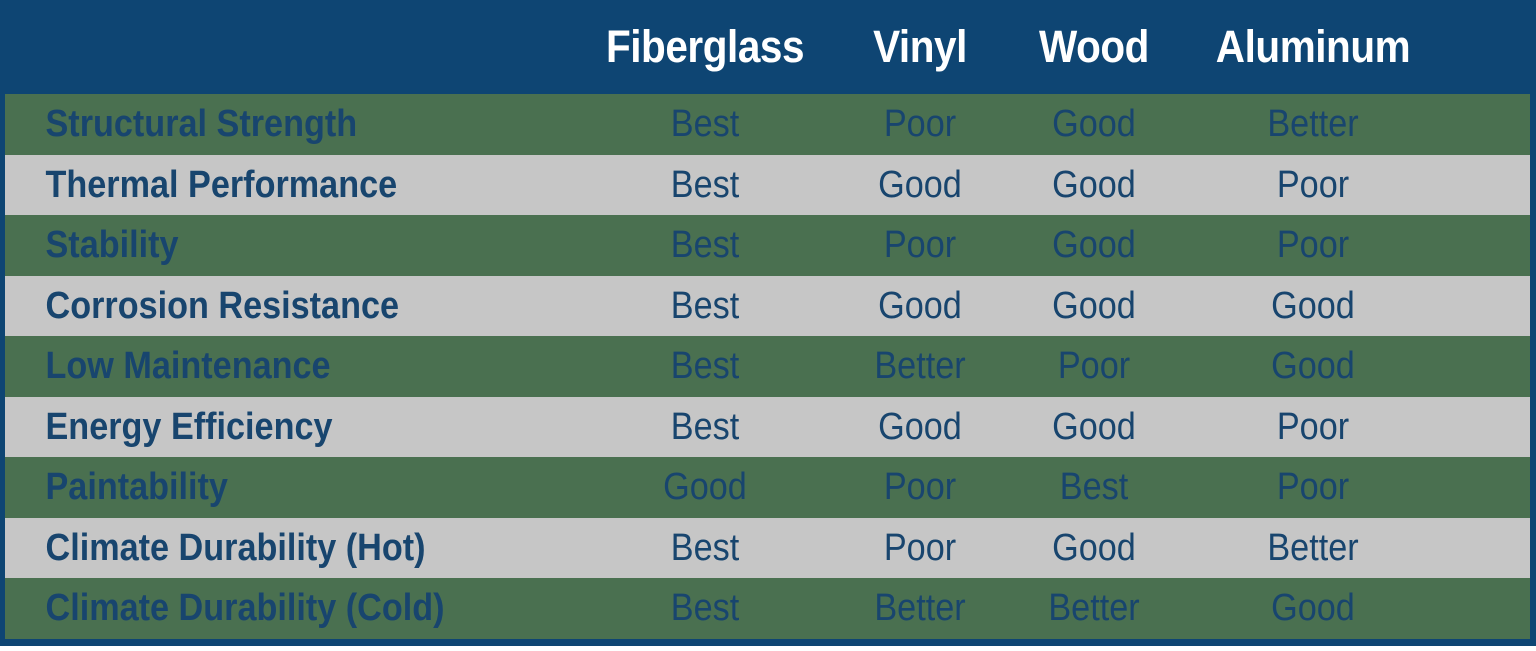 The width and height of the screenshot is (1536, 651). I want to click on cell-stability-wood: Good, so click(1094, 245).